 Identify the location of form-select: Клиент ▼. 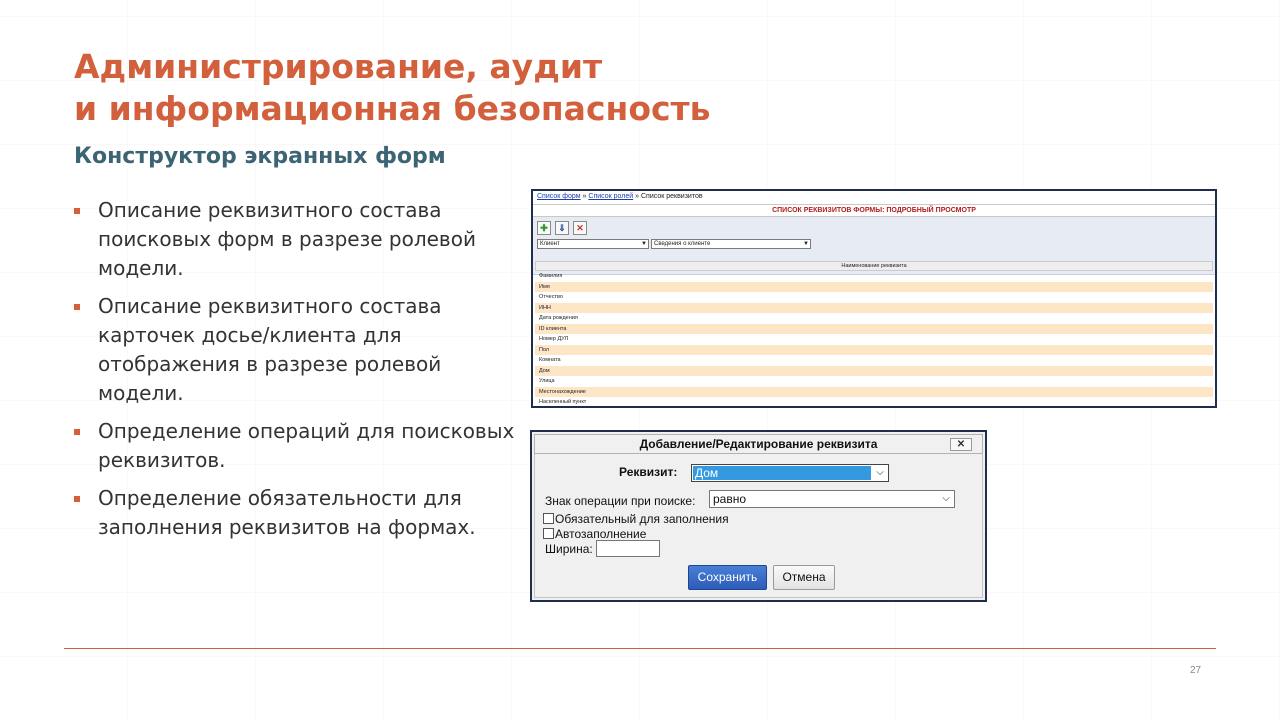
(593, 244).